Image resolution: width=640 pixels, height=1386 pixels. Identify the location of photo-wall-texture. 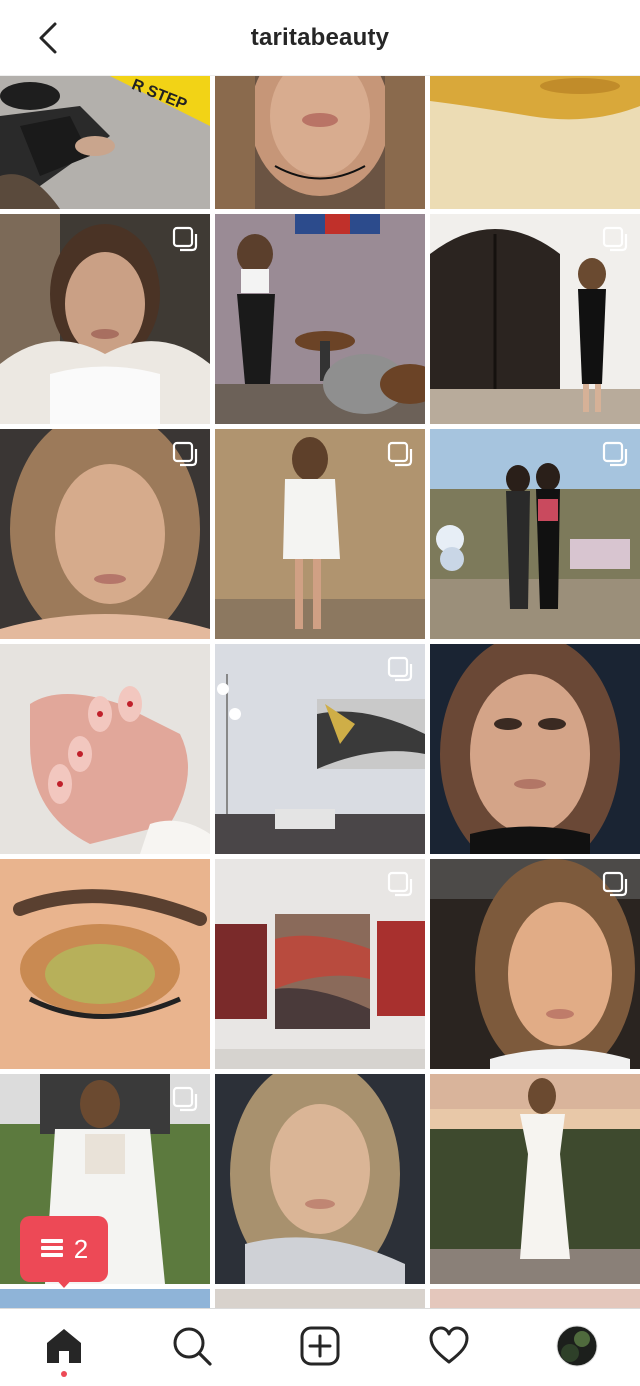
(535, 142).